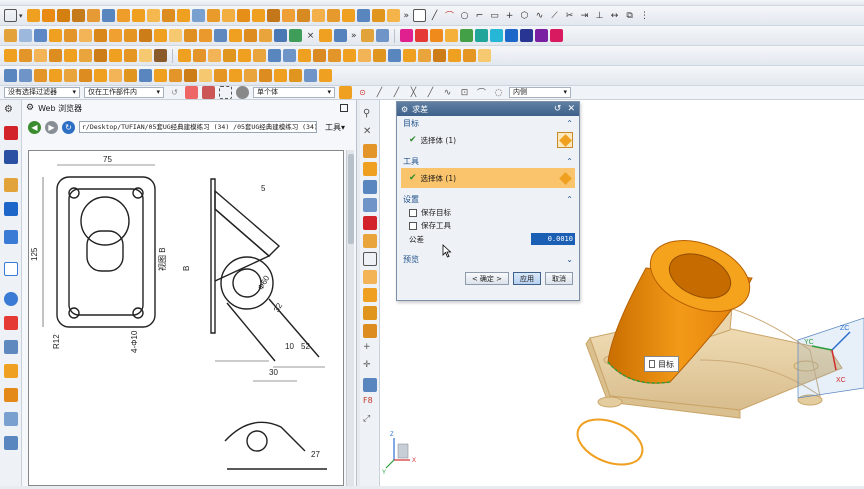 The width and height of the screenshot is (864, 489). Describe the element at coordinates (488, 259) in the screenshot. I see `section-preview: 预览 ⌄` at that location.